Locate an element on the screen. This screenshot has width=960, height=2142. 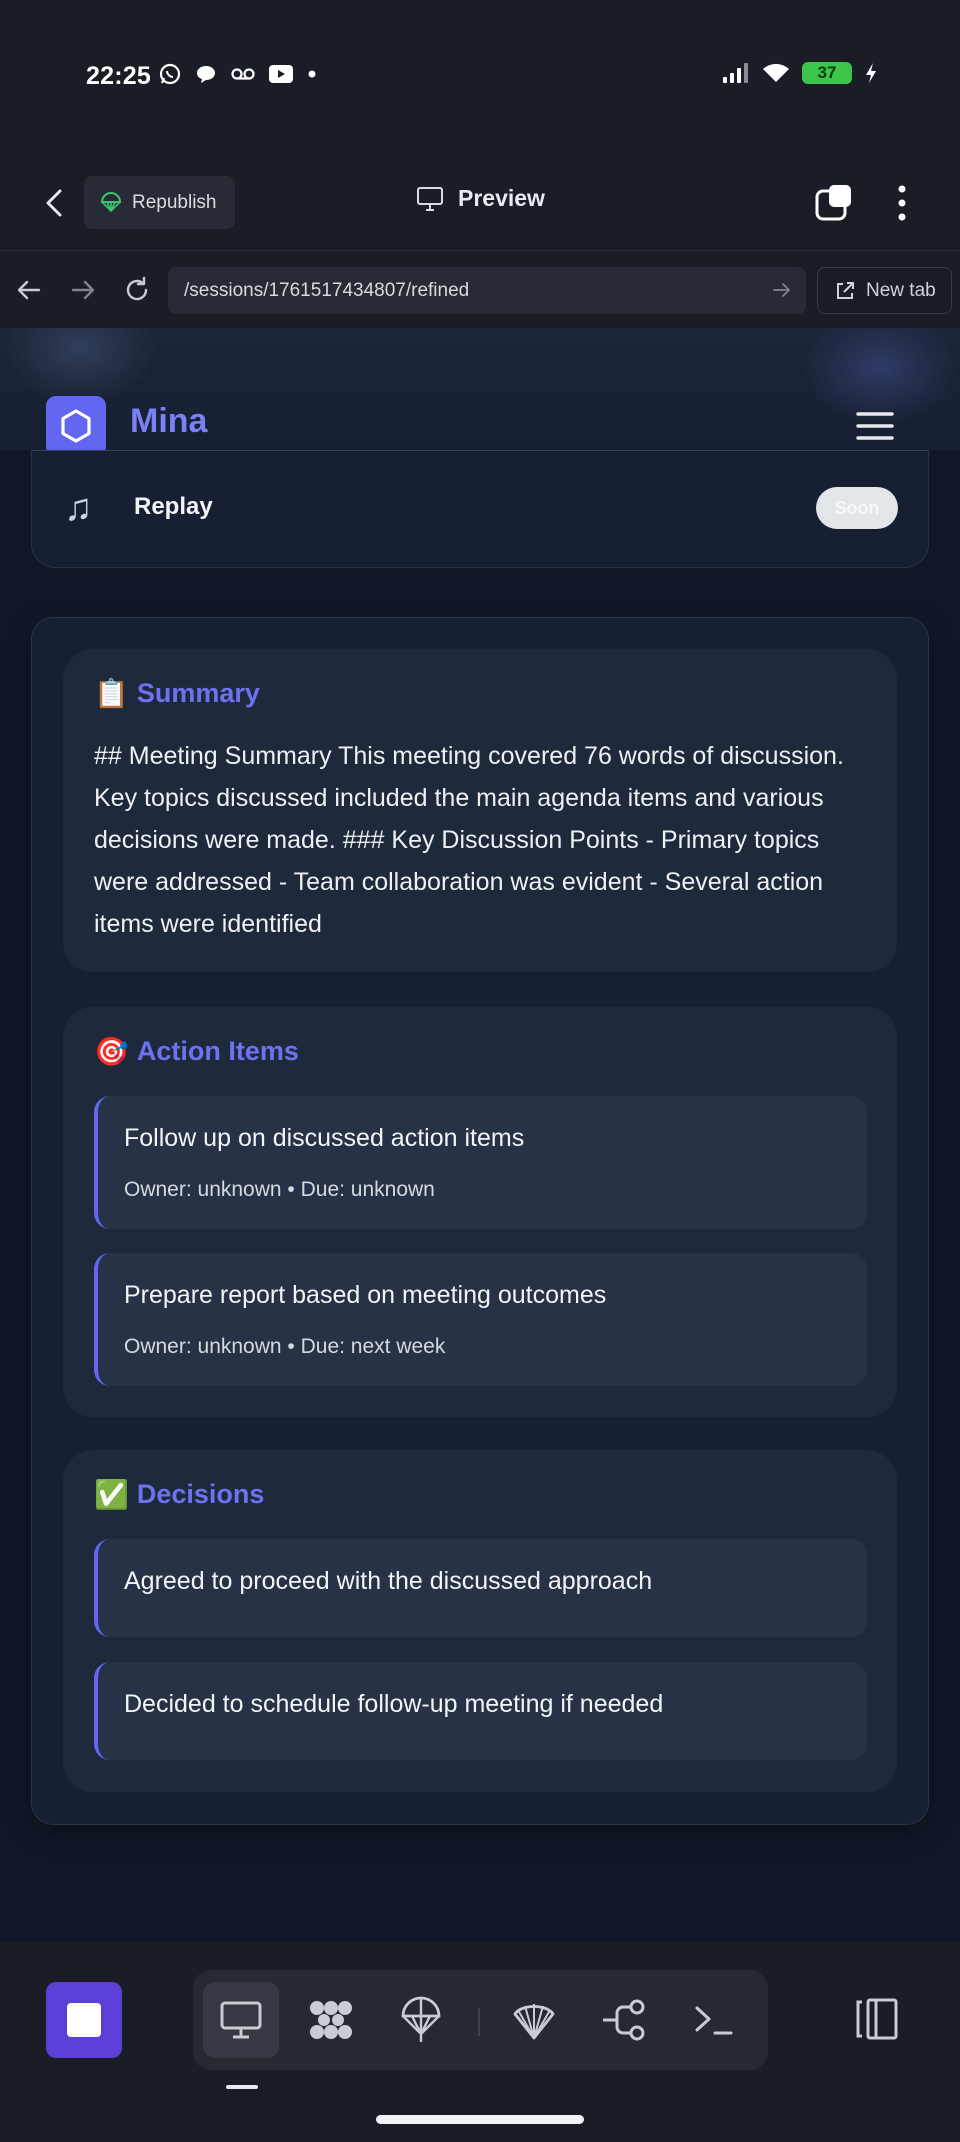
url-bar: /sessions/1761517434807/refined New tab is located at coordinates (480, 289).